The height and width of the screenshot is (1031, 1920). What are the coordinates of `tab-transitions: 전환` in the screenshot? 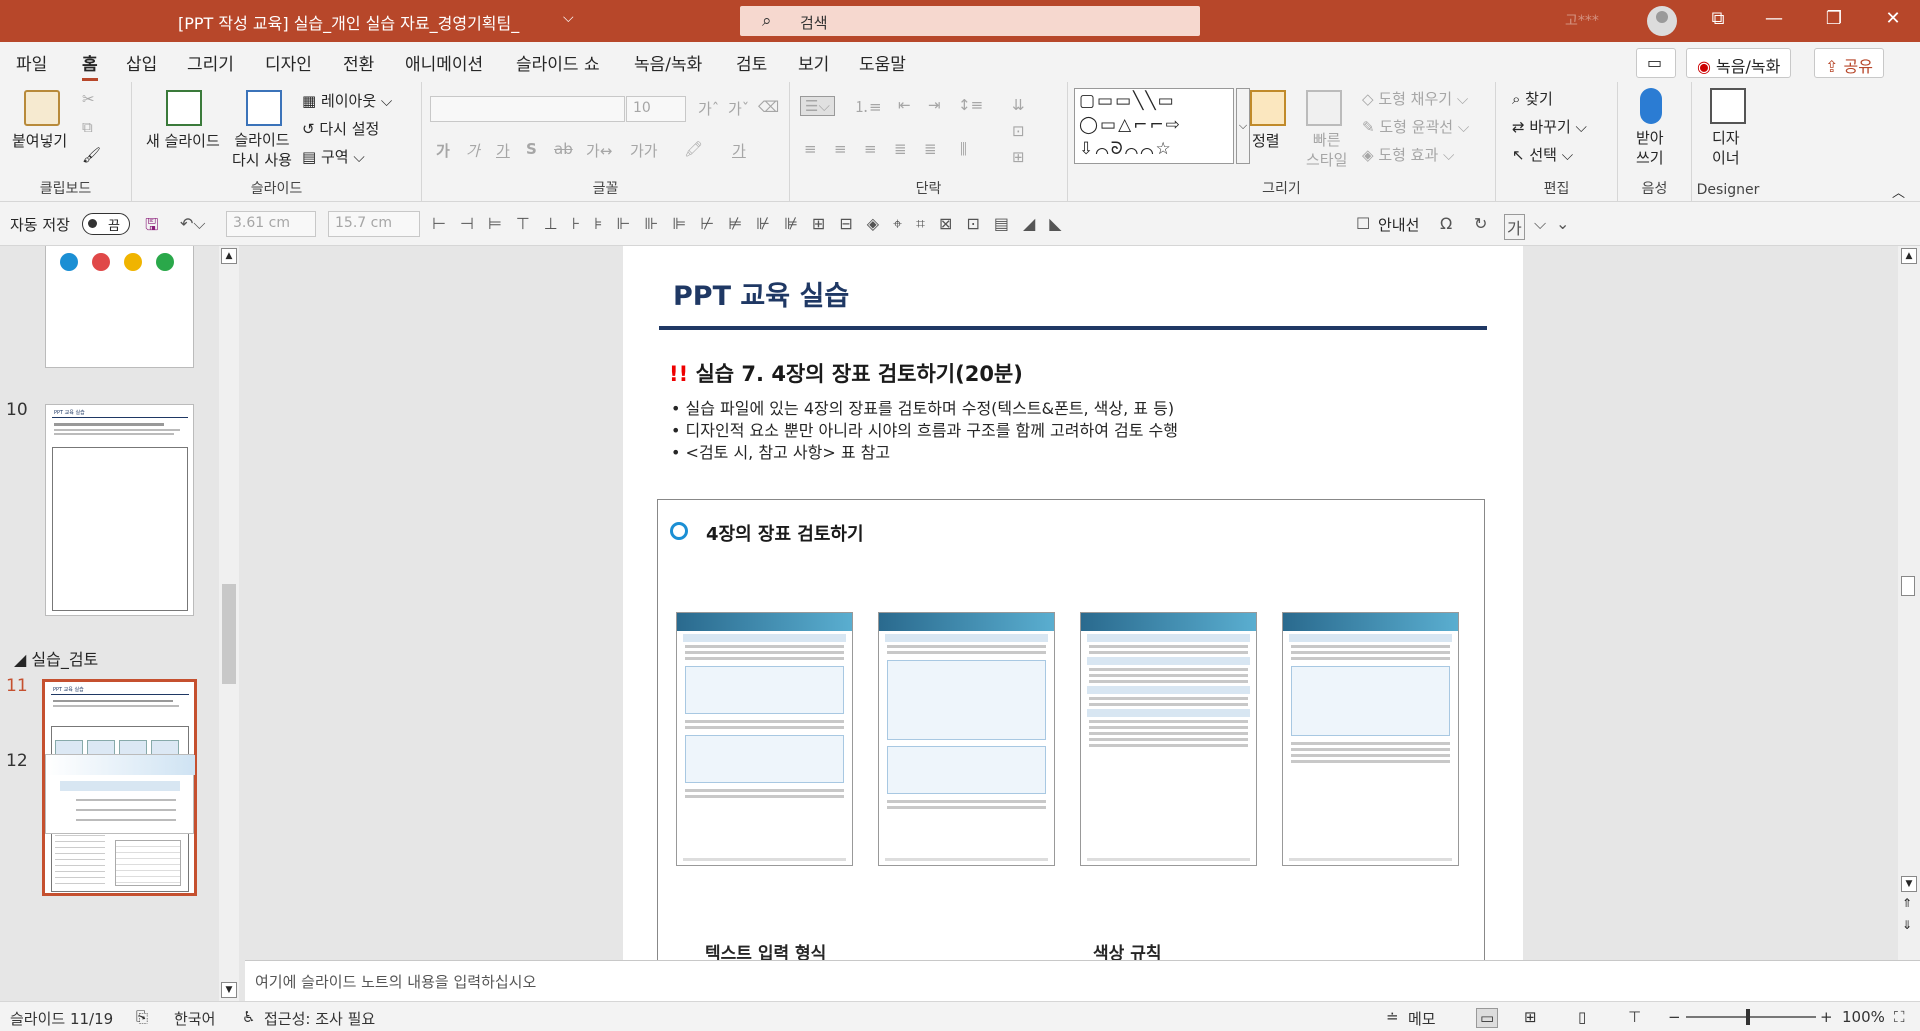 It's located at (358, 62).